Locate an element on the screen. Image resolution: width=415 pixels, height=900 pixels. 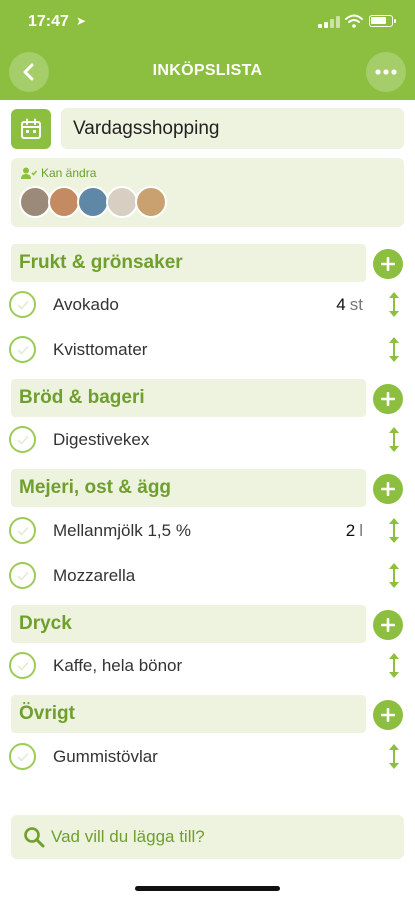
cellular-signal-icon is located at coordinates (329, 22).